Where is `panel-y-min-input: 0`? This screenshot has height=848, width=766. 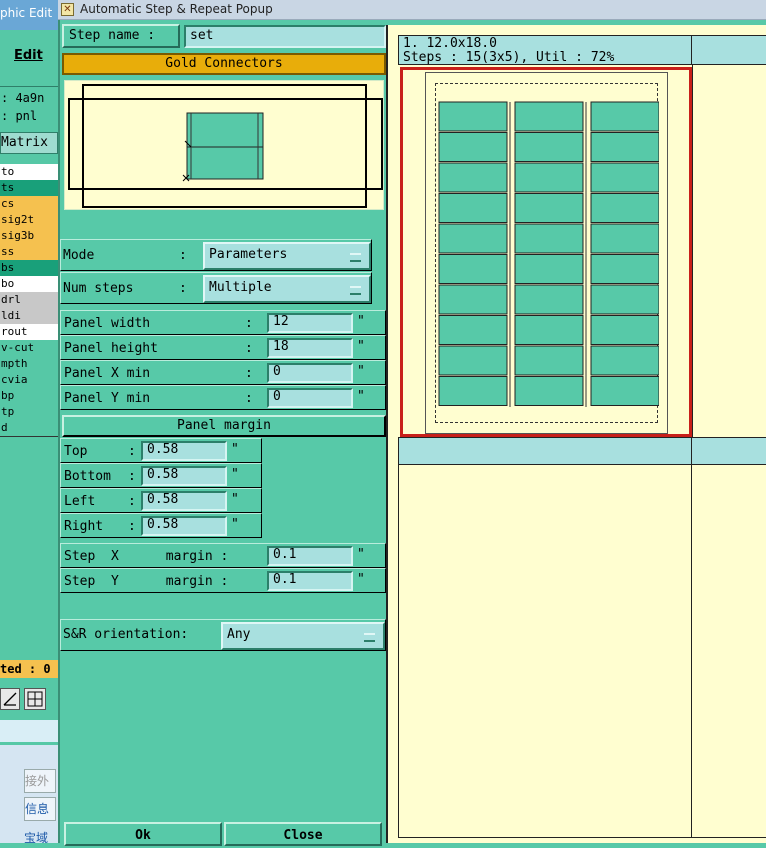
panel-y-min-input: 0 is located at coordinates (310, 398).